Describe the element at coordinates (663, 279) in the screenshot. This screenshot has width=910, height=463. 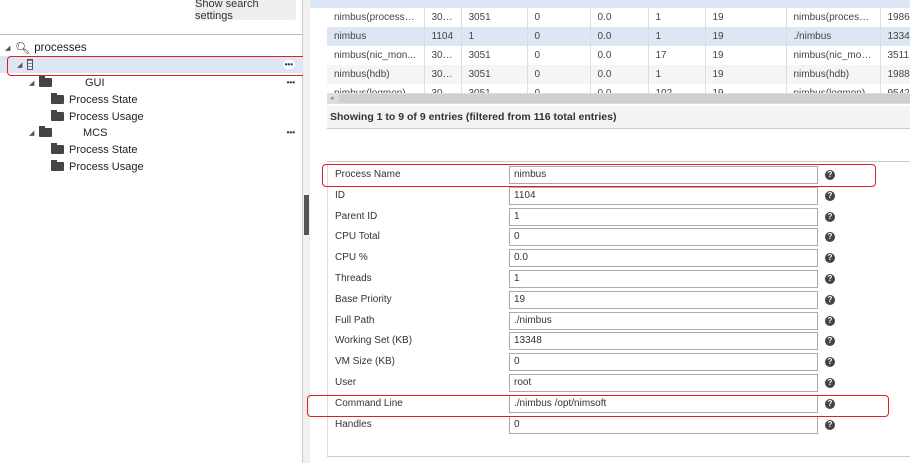
I see `threads-field: 1` at that location.